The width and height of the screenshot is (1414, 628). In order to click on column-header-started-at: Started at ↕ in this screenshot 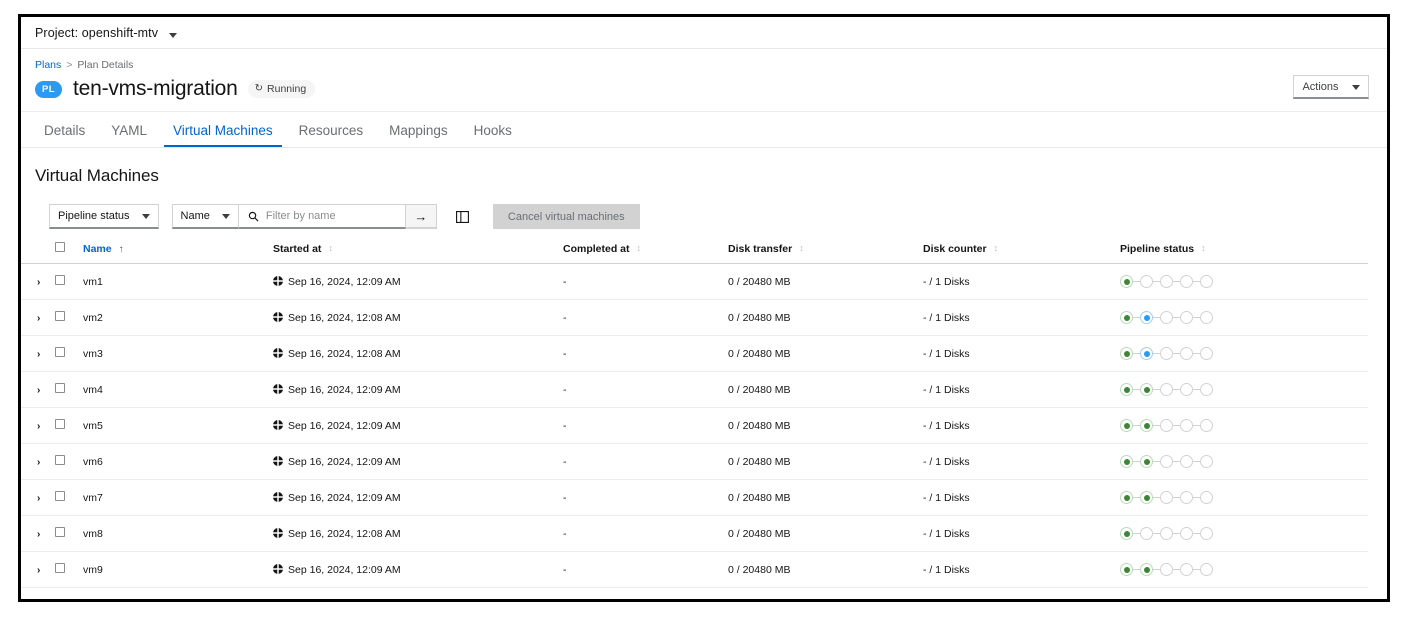, I will do `click(418, 253)`.